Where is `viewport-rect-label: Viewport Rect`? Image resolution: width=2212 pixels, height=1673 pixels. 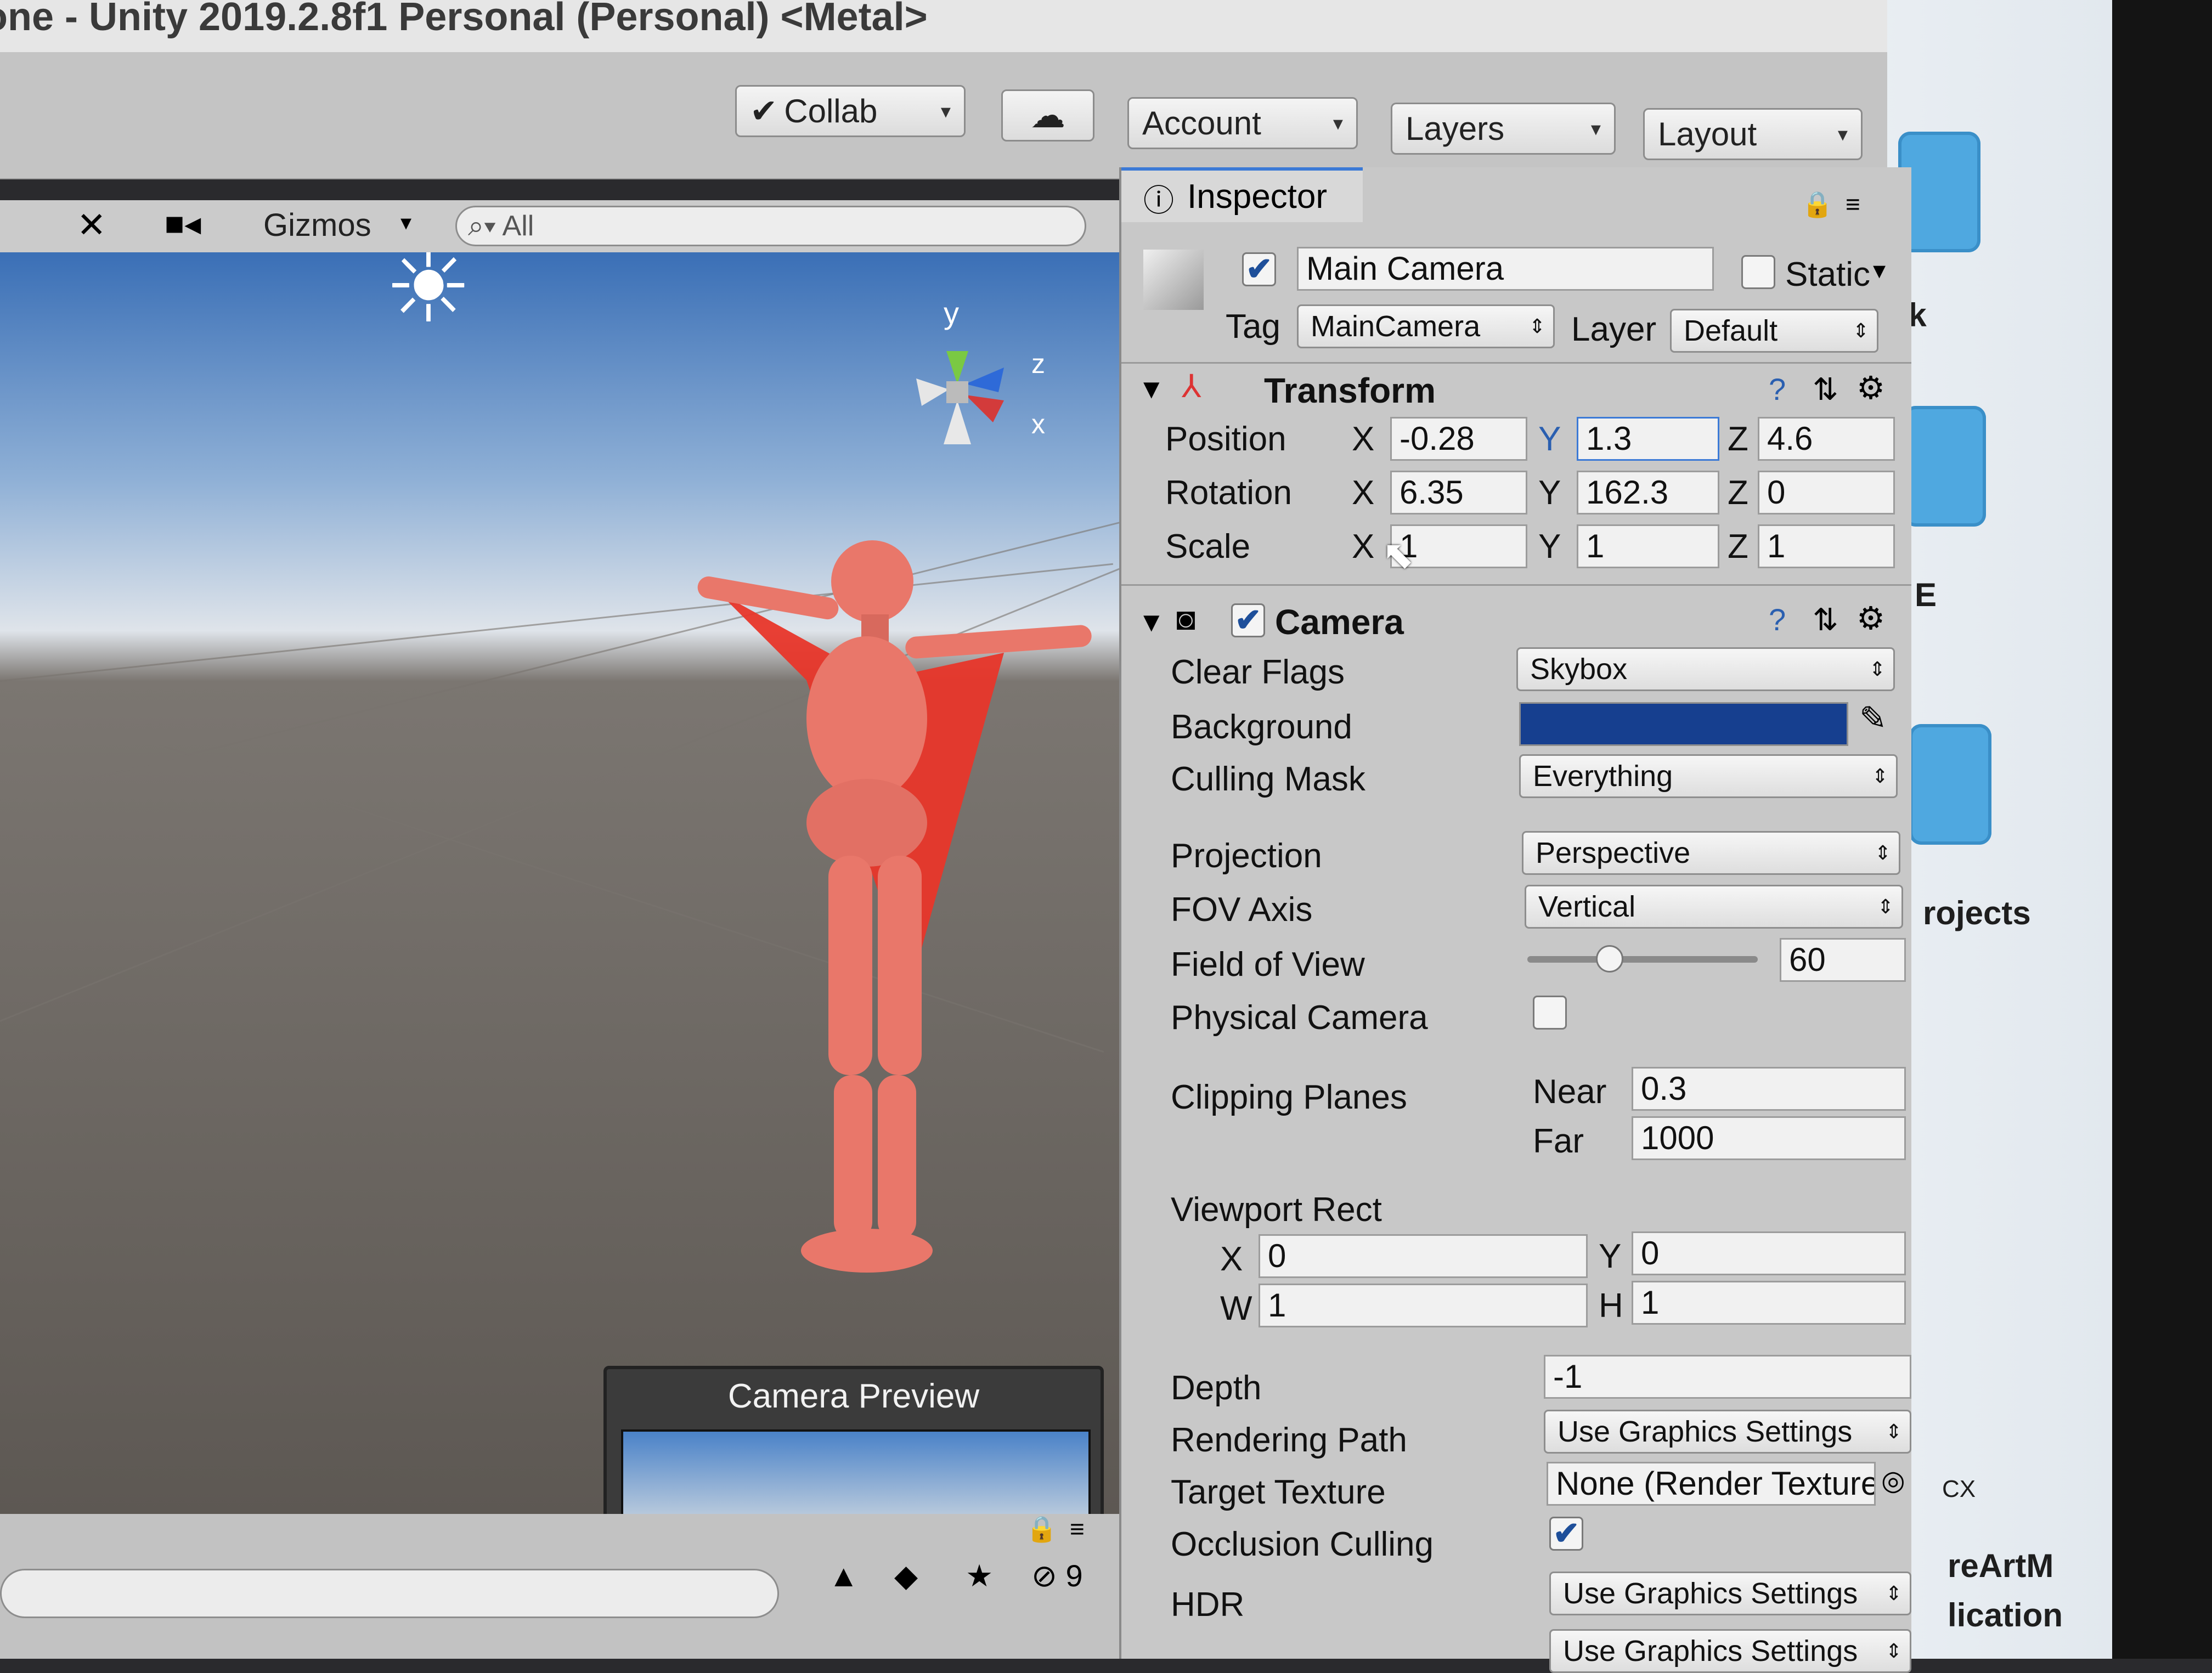
viewport-rect-label: Viewport Rect is located at coordinates (1276, 1210).